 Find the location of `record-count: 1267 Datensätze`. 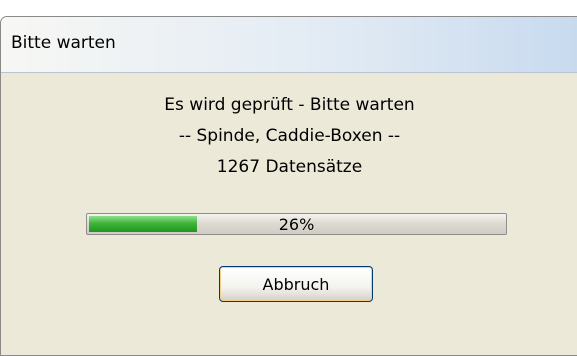

record-count: 1267 Datensätze is located at coordinates (289, 167).